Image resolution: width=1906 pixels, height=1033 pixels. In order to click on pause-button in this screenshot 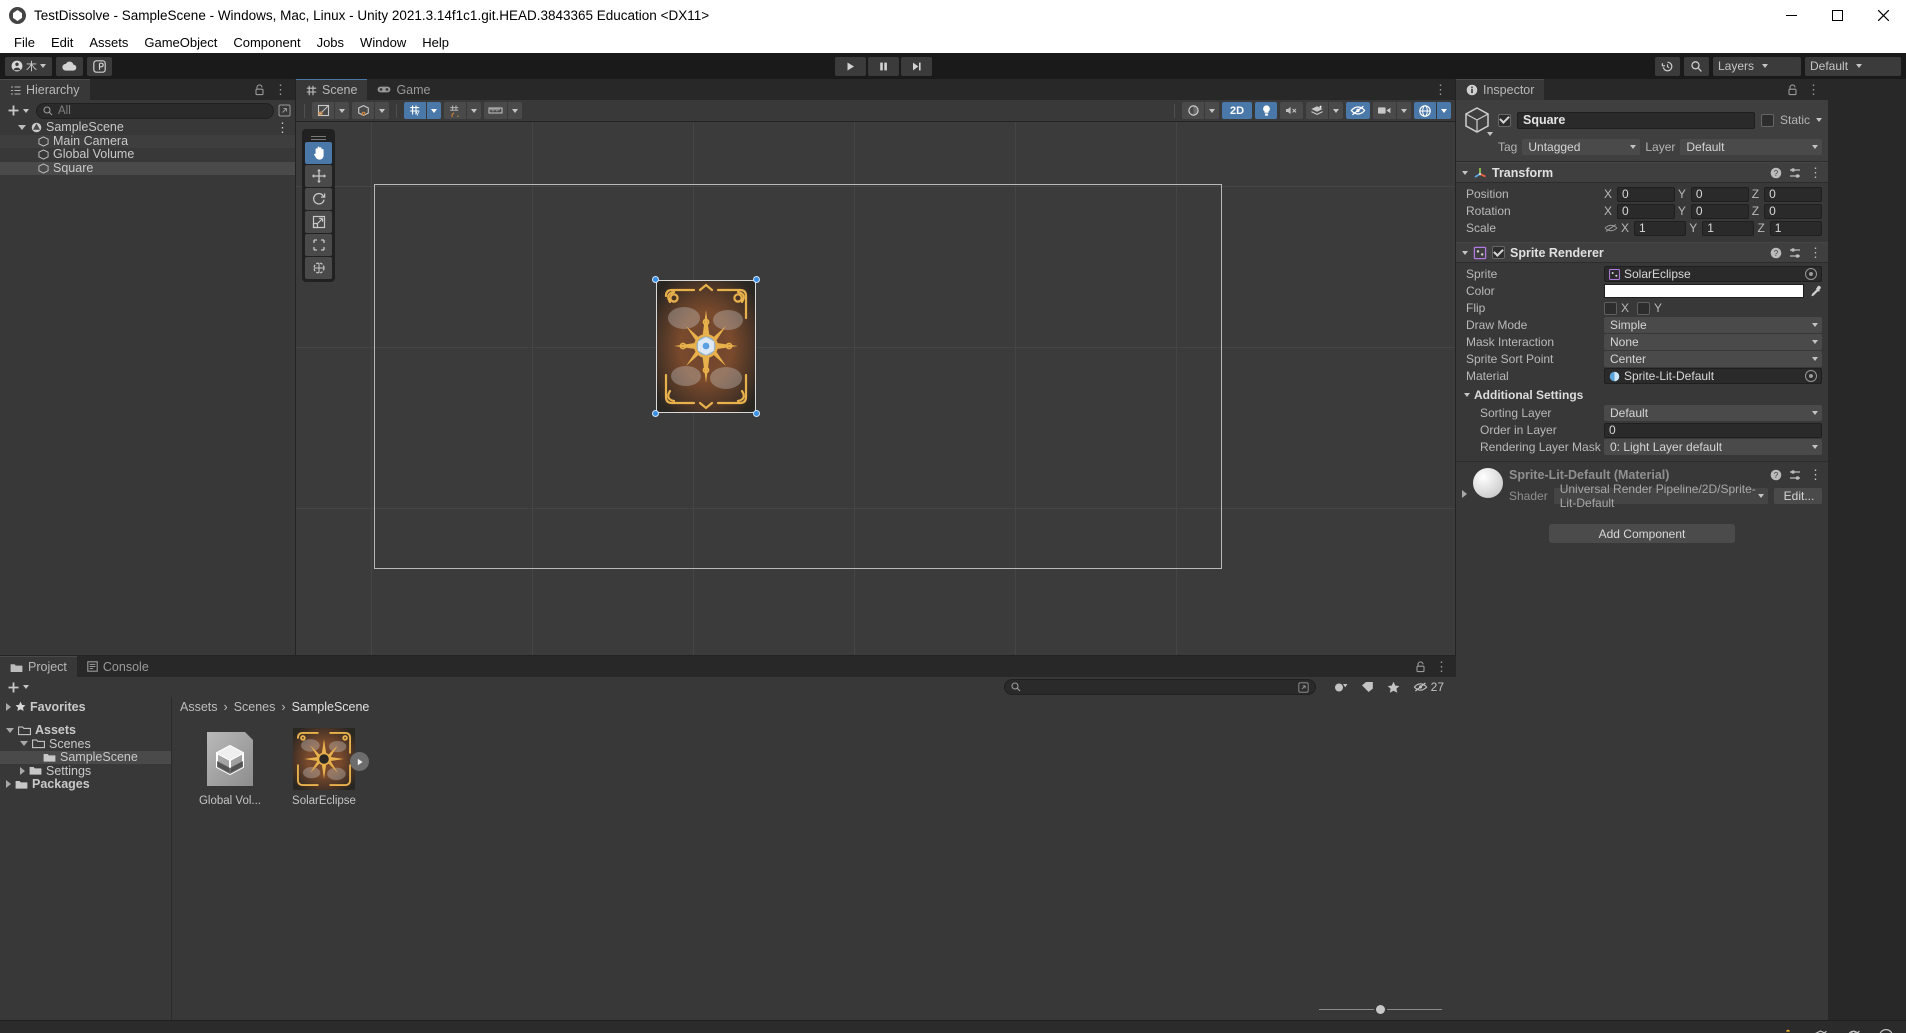, I will do `click(883, 66)`.